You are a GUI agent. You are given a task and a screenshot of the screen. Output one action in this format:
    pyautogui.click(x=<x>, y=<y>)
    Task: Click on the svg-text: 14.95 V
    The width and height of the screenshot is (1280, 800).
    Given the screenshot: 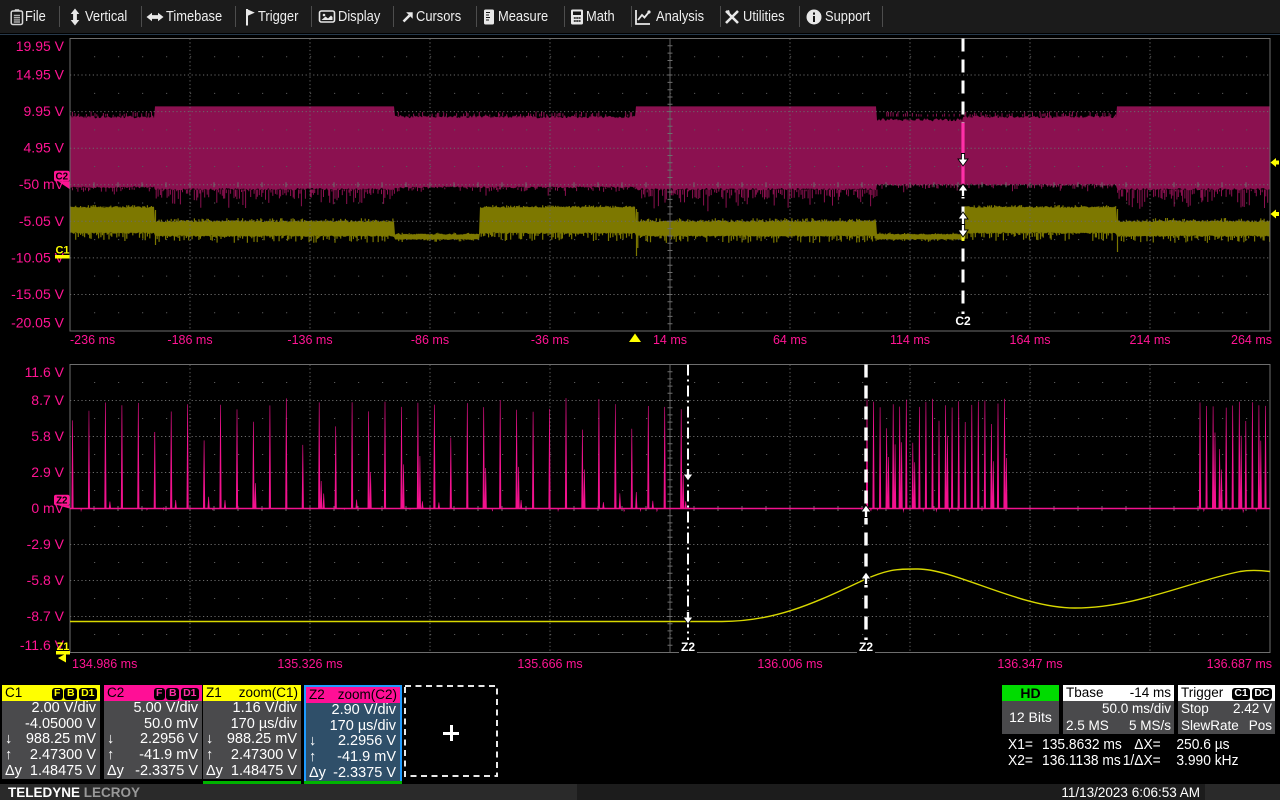 What is the action you would take?
    pyautogui.click(x=40, y=75)
    